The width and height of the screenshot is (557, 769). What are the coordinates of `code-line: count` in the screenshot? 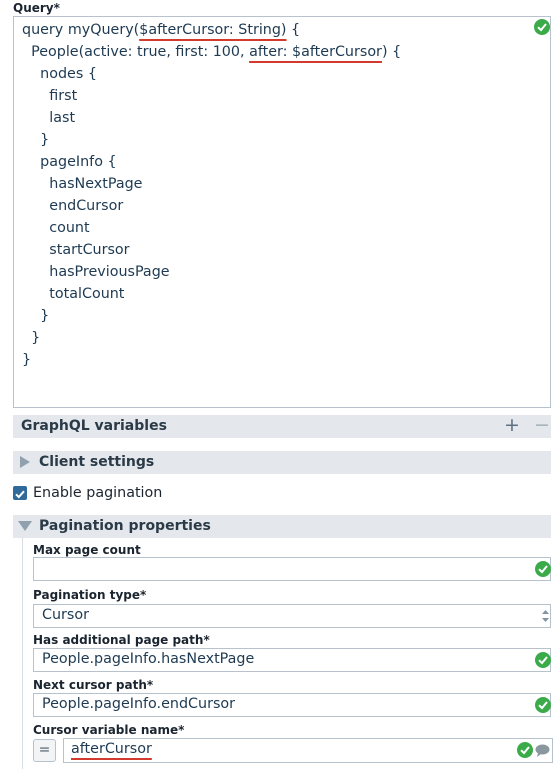 It's located at (56, 228).